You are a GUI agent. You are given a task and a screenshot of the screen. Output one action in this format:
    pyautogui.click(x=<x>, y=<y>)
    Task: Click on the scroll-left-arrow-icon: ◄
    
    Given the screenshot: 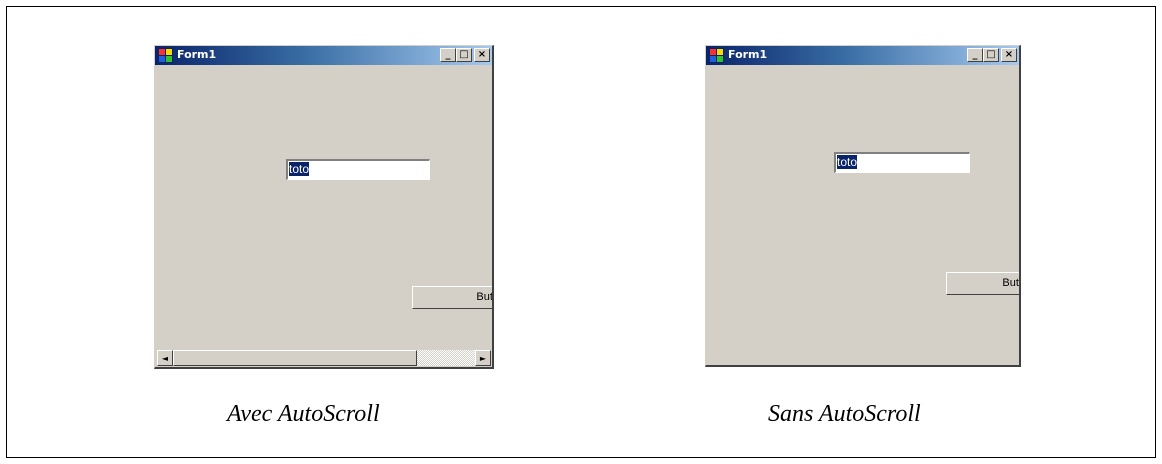 What is the action you would take?
    pyautogui.click(x=165, y=358)
    